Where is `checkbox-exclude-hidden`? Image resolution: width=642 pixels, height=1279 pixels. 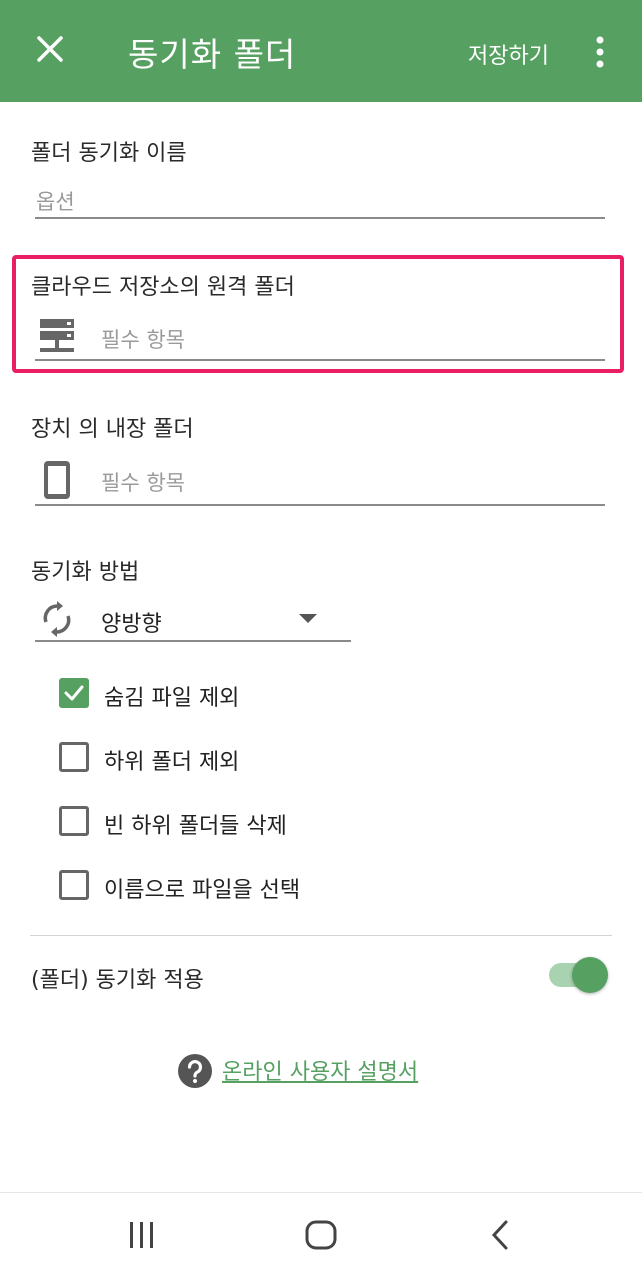
checkbox-exclude-hidden is located at coordinates (74, 693).